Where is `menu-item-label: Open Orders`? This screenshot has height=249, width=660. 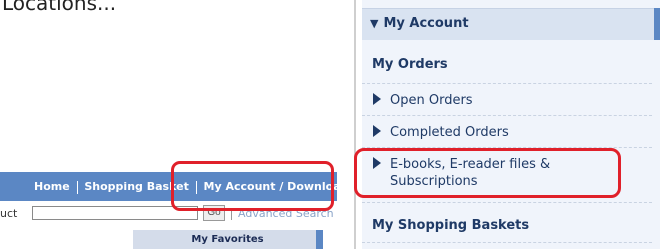
menu-item-label: Open Orders is located at coordinates (431, 100).